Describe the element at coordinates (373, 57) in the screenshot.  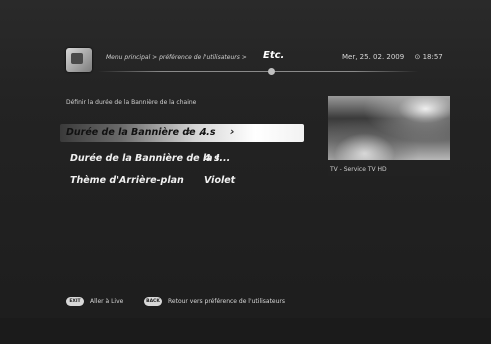
I see `date-text: Mer, 25. 02. 2009` at that location.